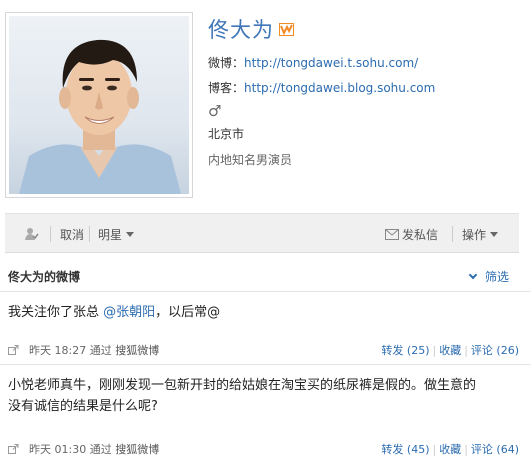 This screenshot has height=467, width=531. I want to click on filter-button: 筛选, so click(488, 276).